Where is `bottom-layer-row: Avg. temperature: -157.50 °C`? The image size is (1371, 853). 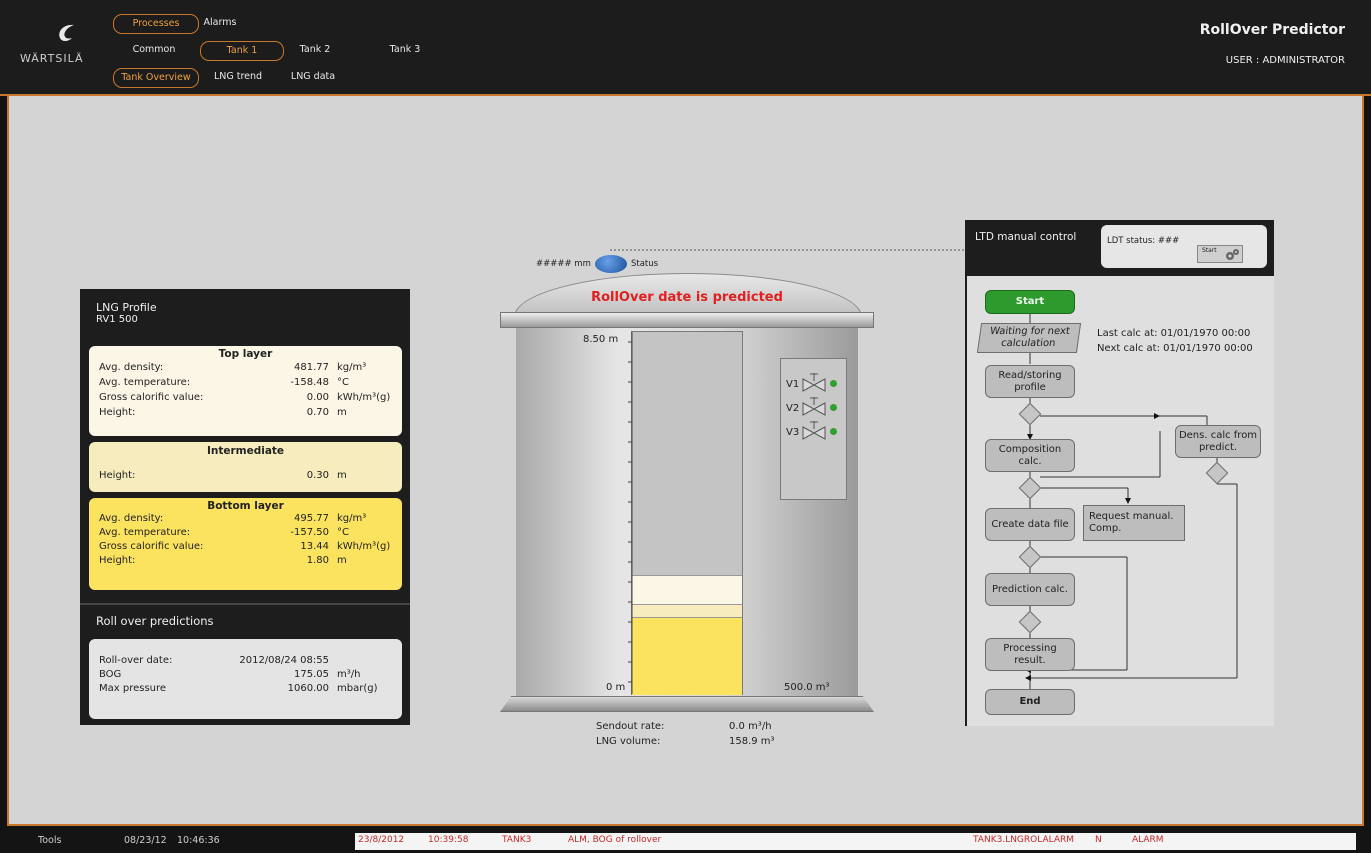 bottom-layer-row: Avg. temperature: -157.50 °C is located at coordinates (246, 534).